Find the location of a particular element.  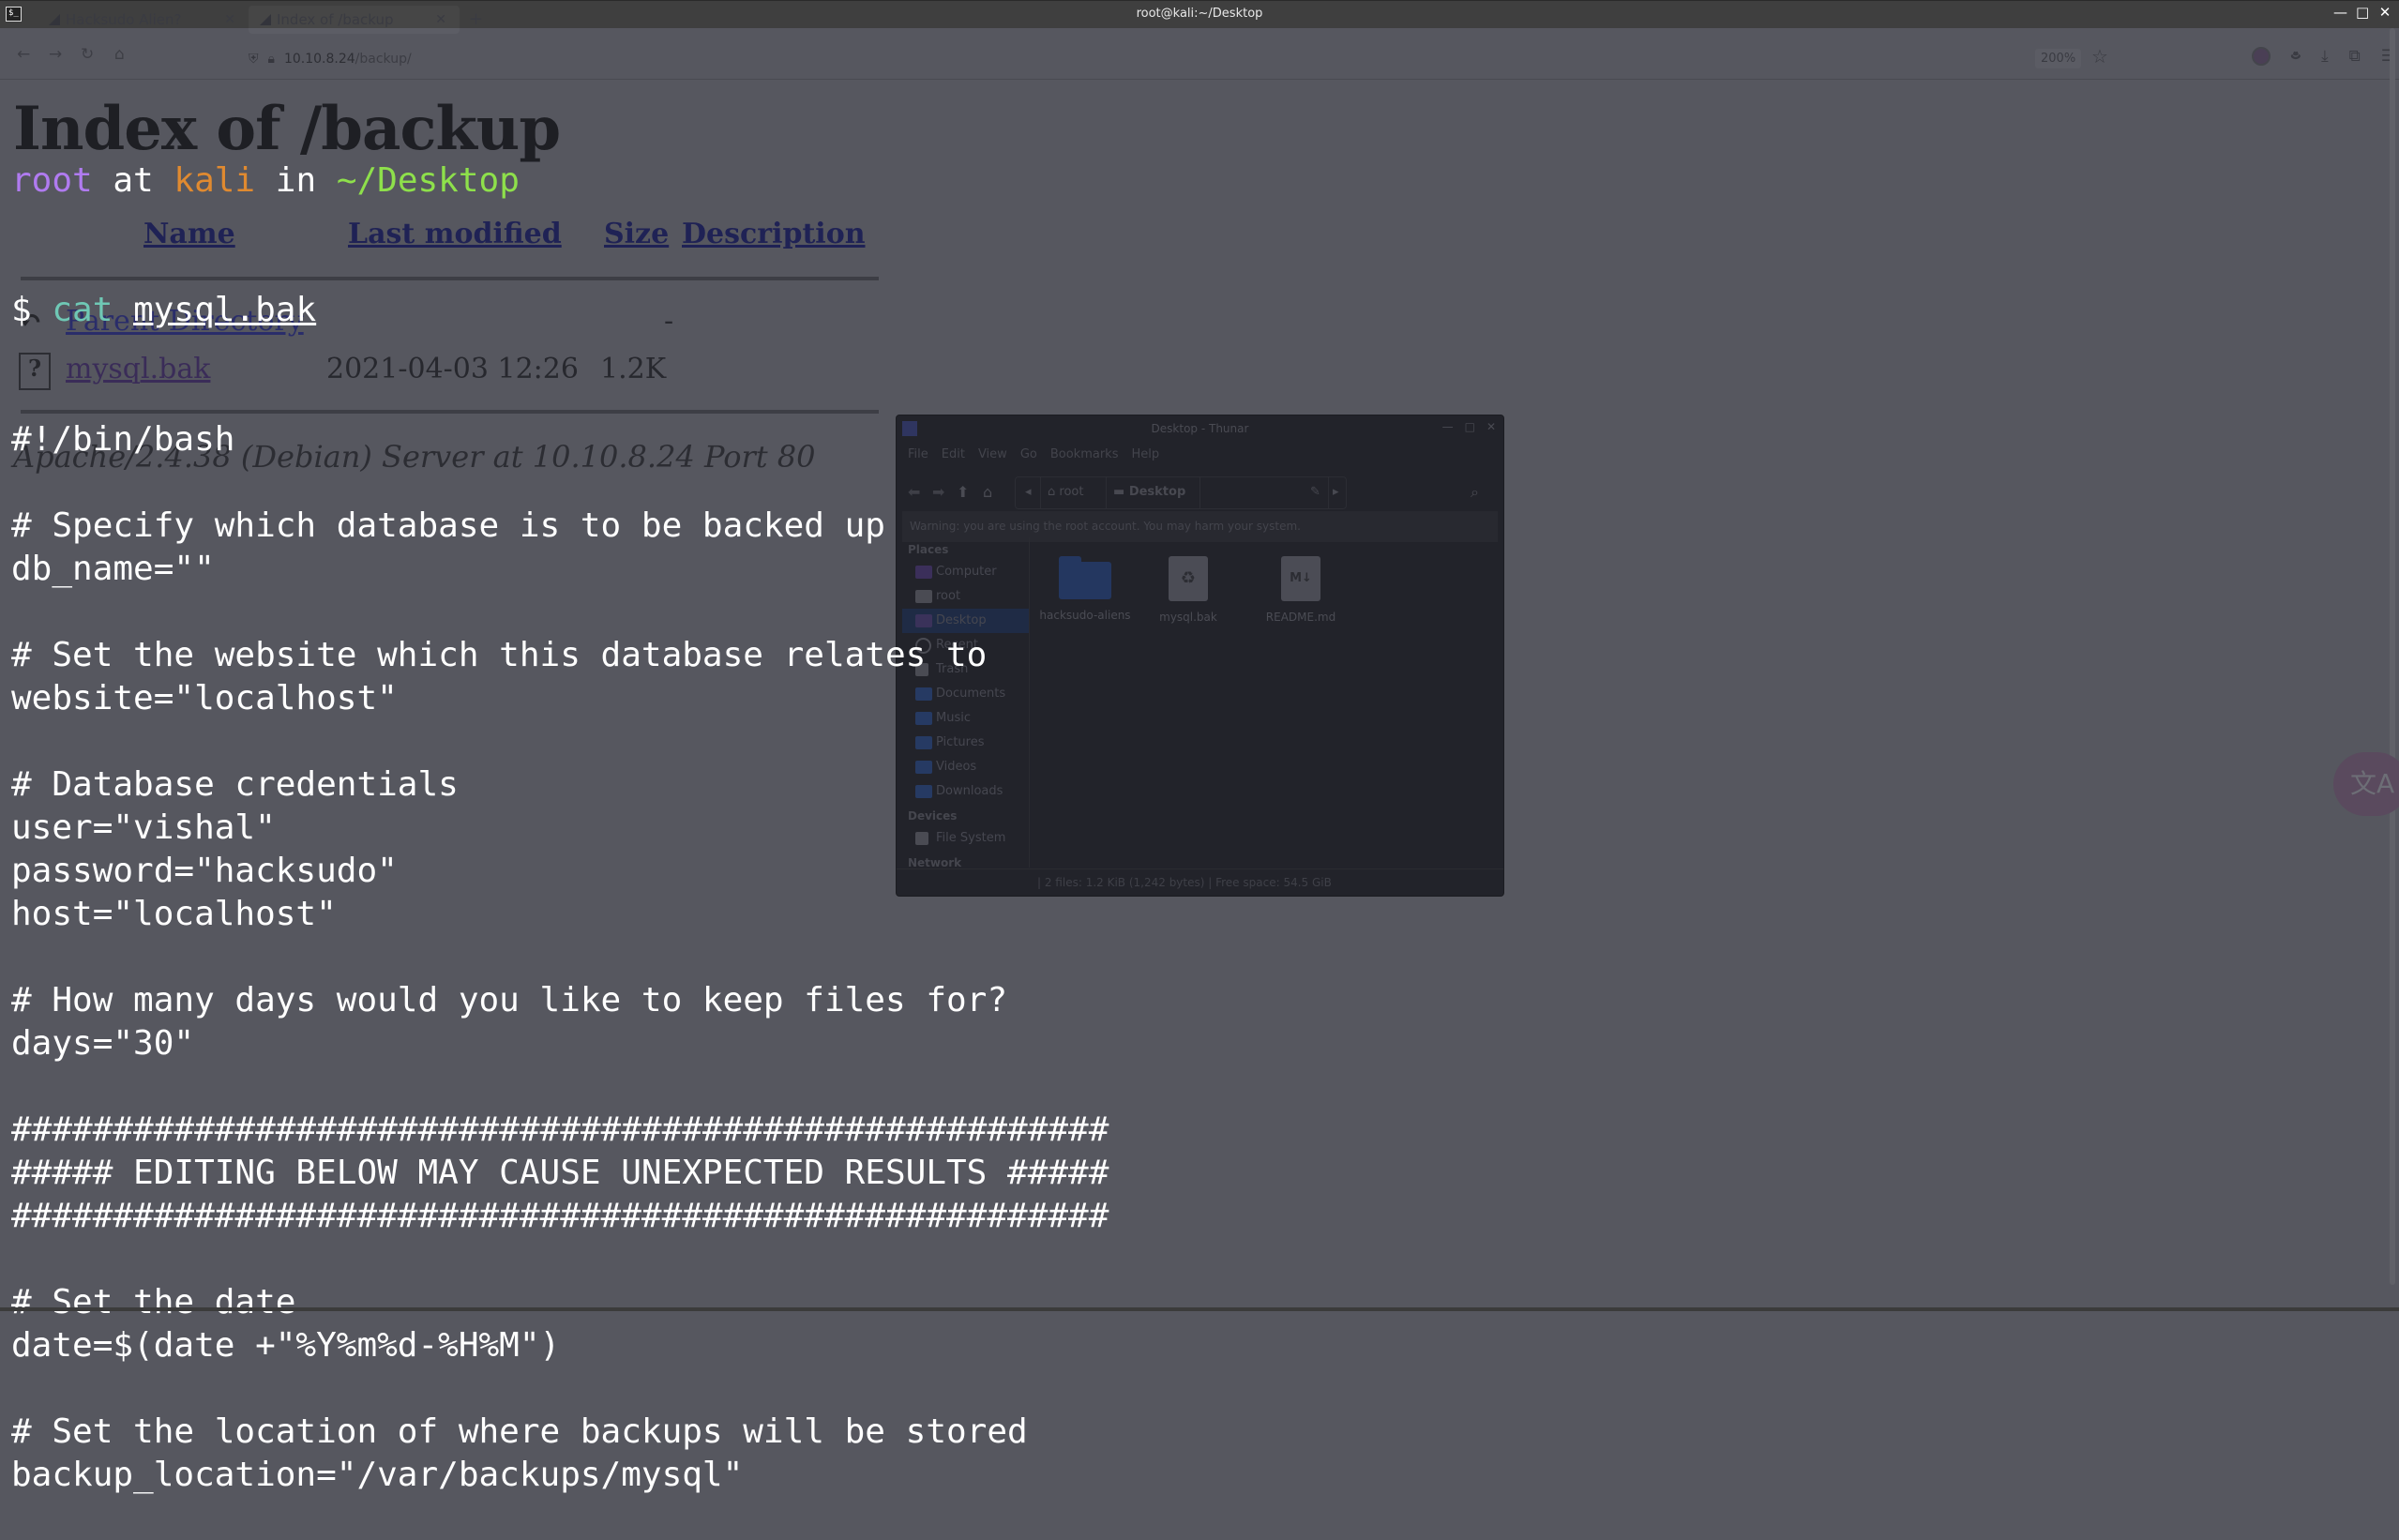

terminal-line: user="vishal" is located at coordinates (144, 827).